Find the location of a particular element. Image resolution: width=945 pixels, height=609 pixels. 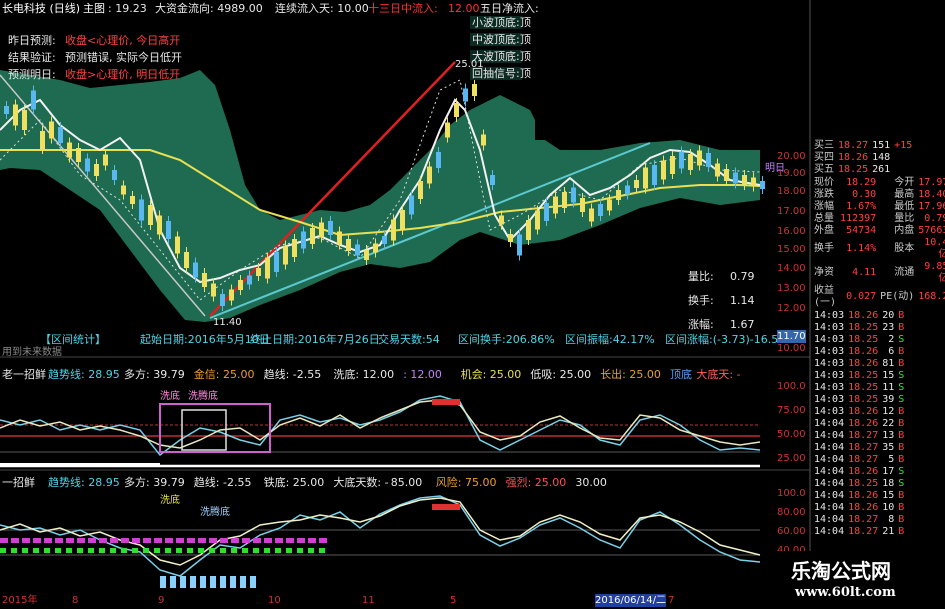

quote-cell: 54734 is located at coordinates (861, 230).